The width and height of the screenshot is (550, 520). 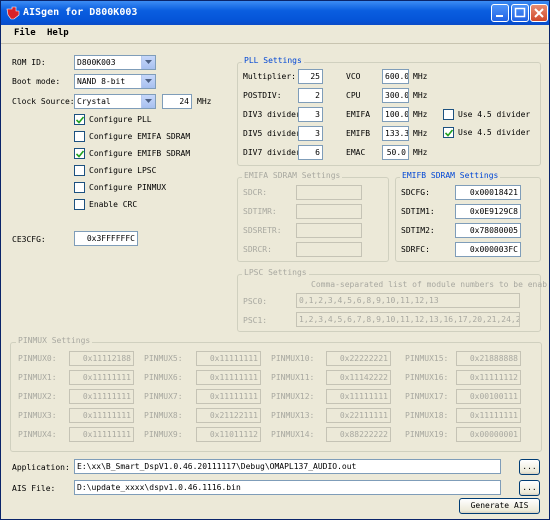 What do you see at coordinates (13, 13) in the screenshot?
I see `app-icon` at bounding box center [13, 13].